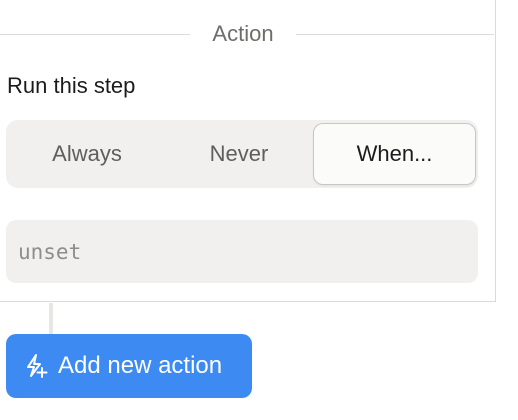  I want to click on run-step-label: Run this step, so click(71, 85).